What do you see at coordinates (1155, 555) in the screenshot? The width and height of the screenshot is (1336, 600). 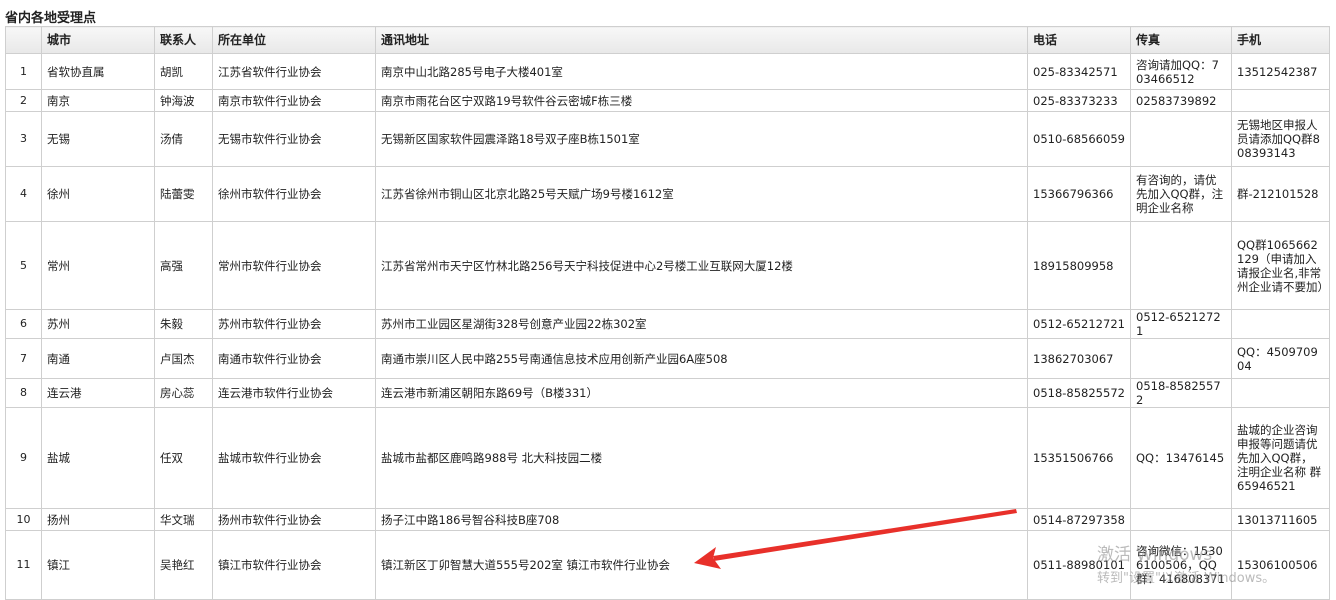 I see `activate-windows-watermark: 激活 Windows` at bounding box center [1155, 555].